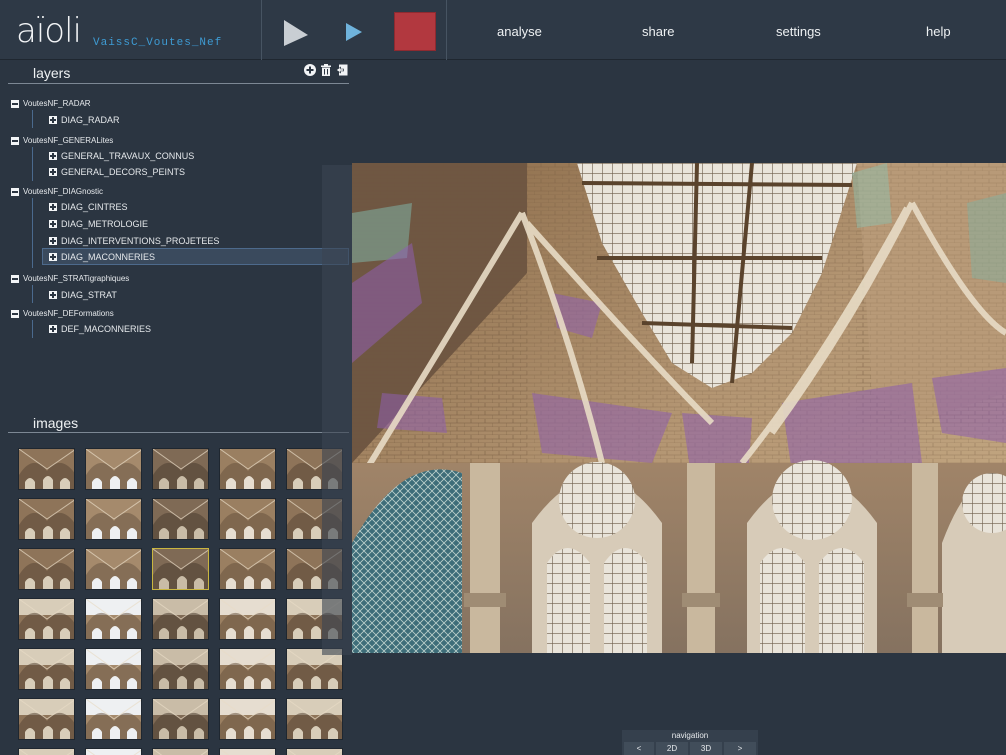 Image resolution: width=1006 pixels, height=755 pixels. I want to click on nav-prev-button: <, so click(639, 748).